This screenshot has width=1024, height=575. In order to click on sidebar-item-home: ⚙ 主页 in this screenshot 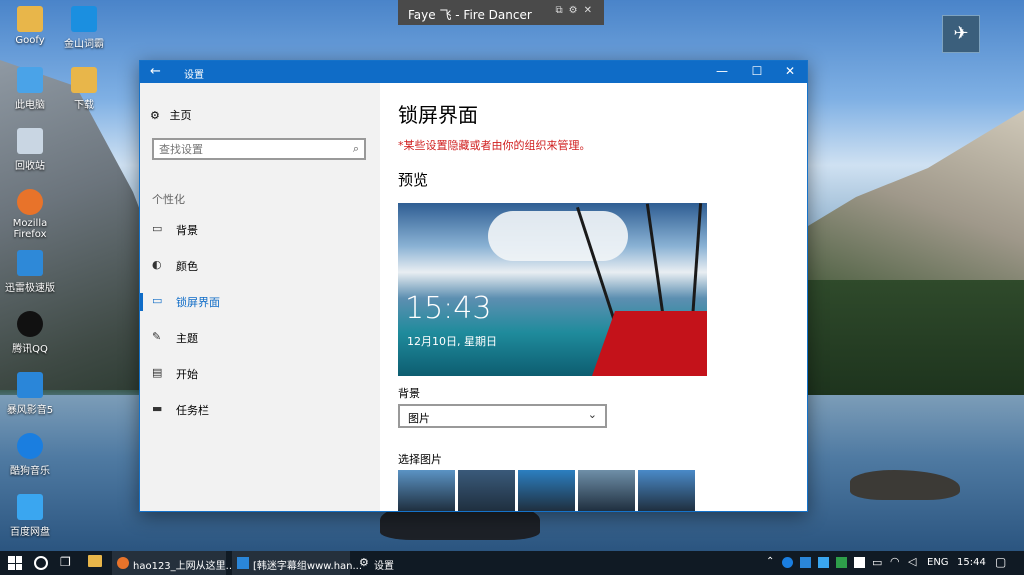, I will do `click(171, 115)`.